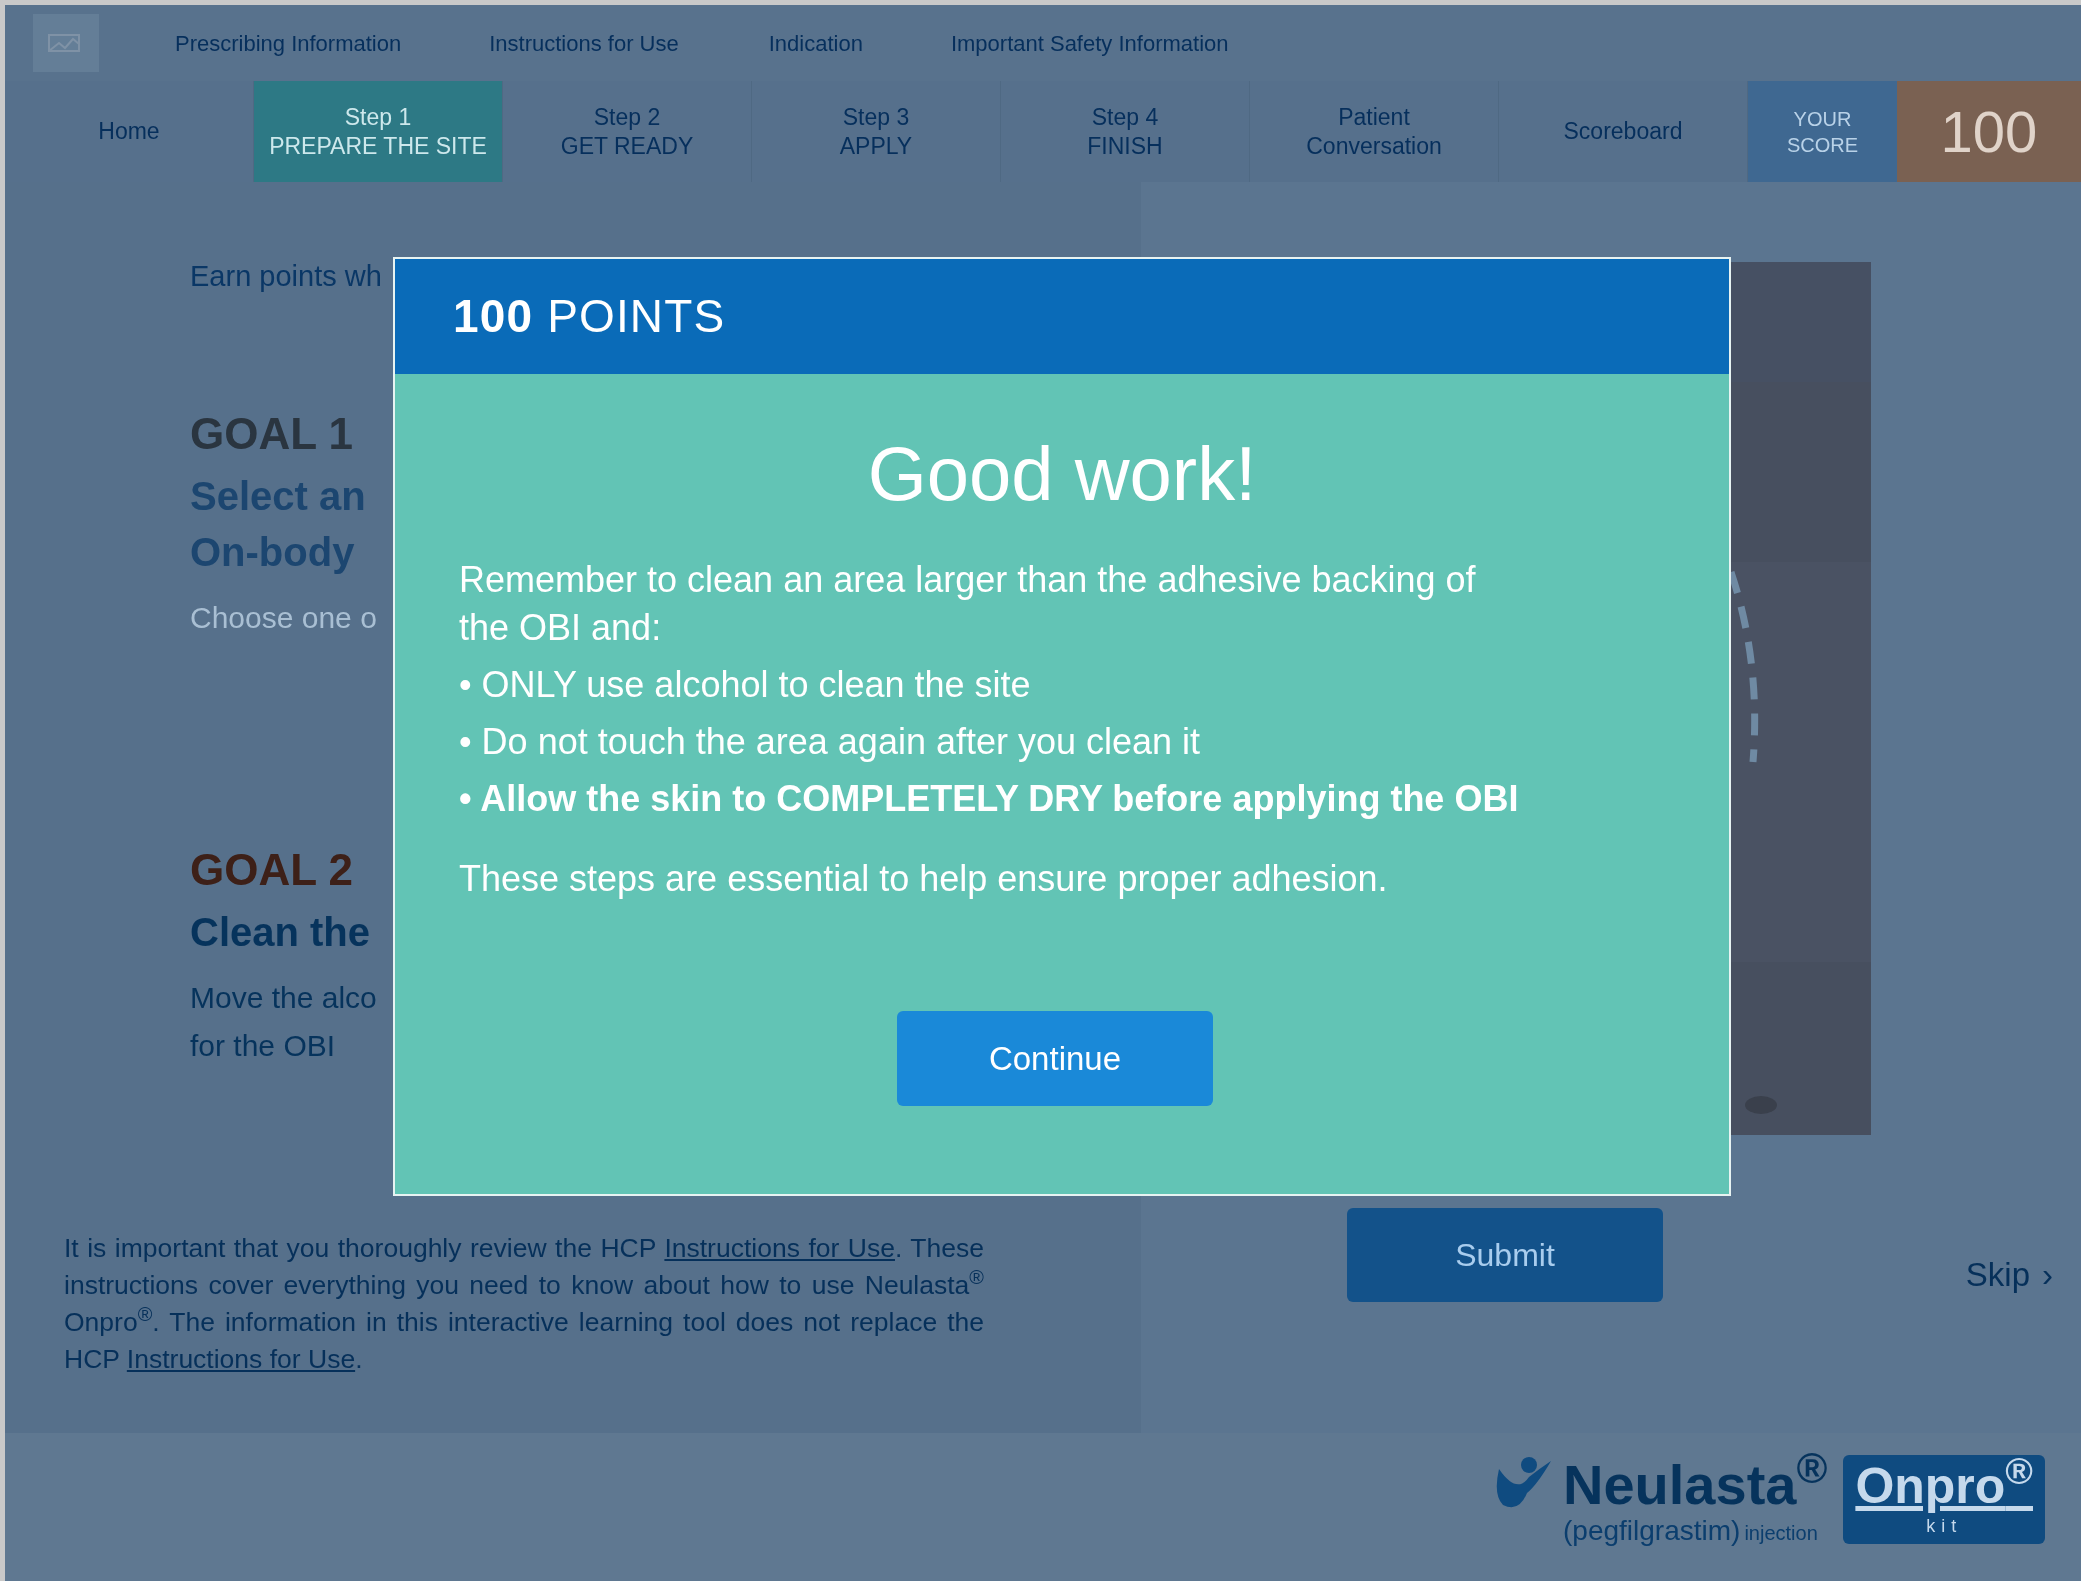 The height and width of the screenshot is (1581, 2081). I want to click on intro-text: Earn points wh, so click(286, 276).